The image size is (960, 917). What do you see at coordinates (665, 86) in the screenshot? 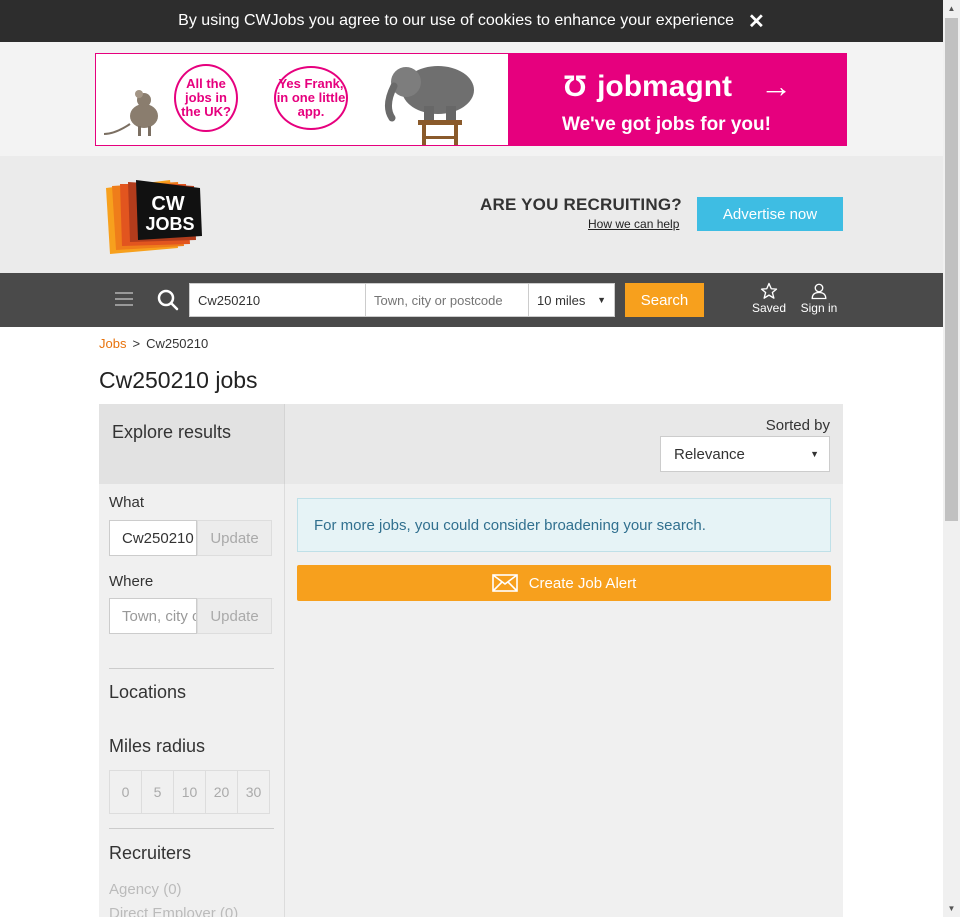
I see `ad-brand-name: jobmagnt` at bounding box center [665, 86].